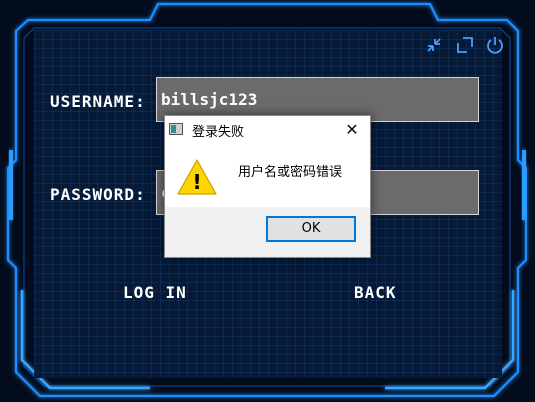 This screenshot has height=402, width=535. What do you see at coordinates (352, 130) in the screenshot?
I see `close-icon: ✕` at bounding box center [352, 130].